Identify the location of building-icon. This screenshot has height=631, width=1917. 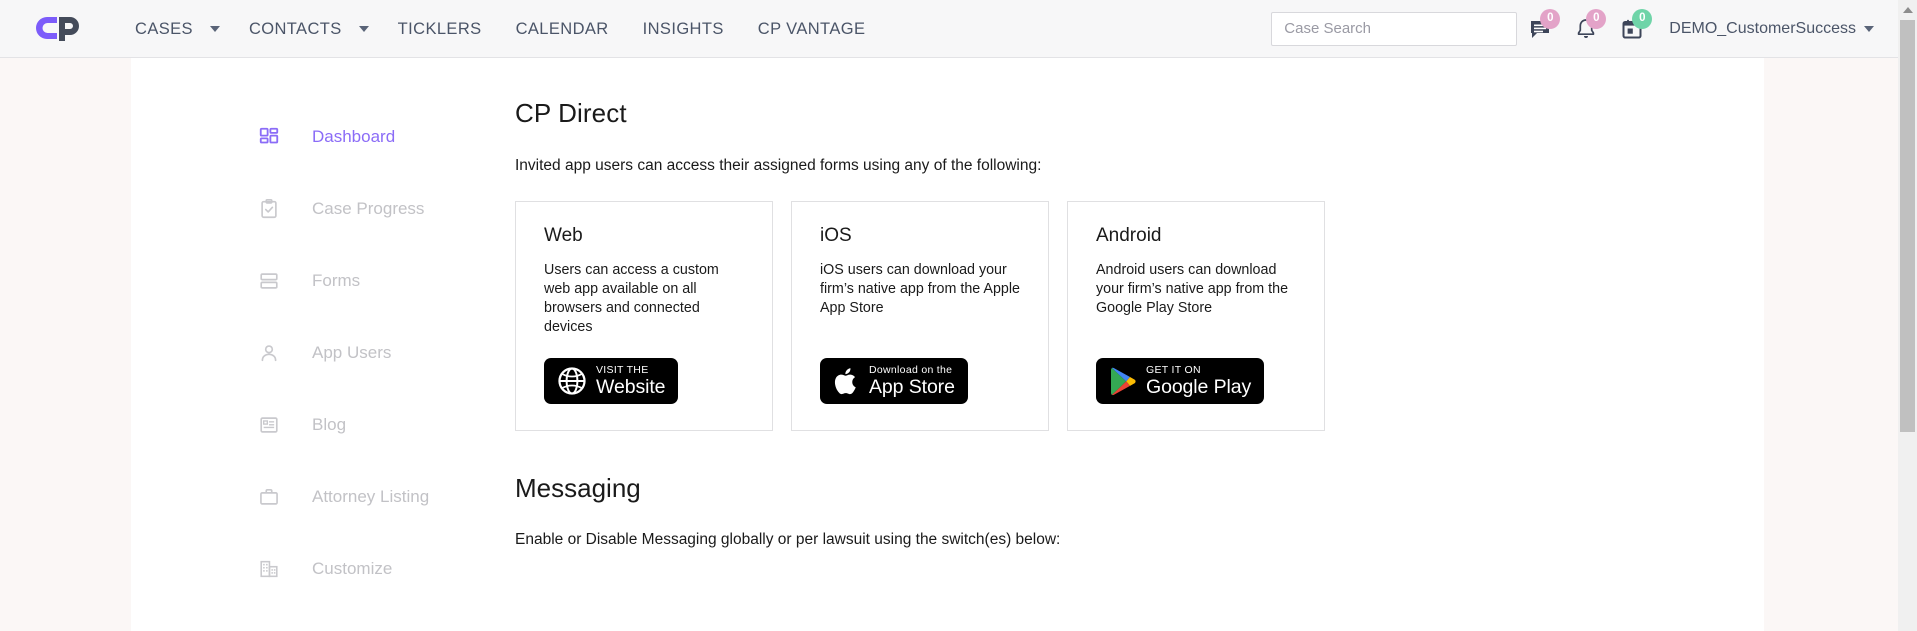
(269, 569).